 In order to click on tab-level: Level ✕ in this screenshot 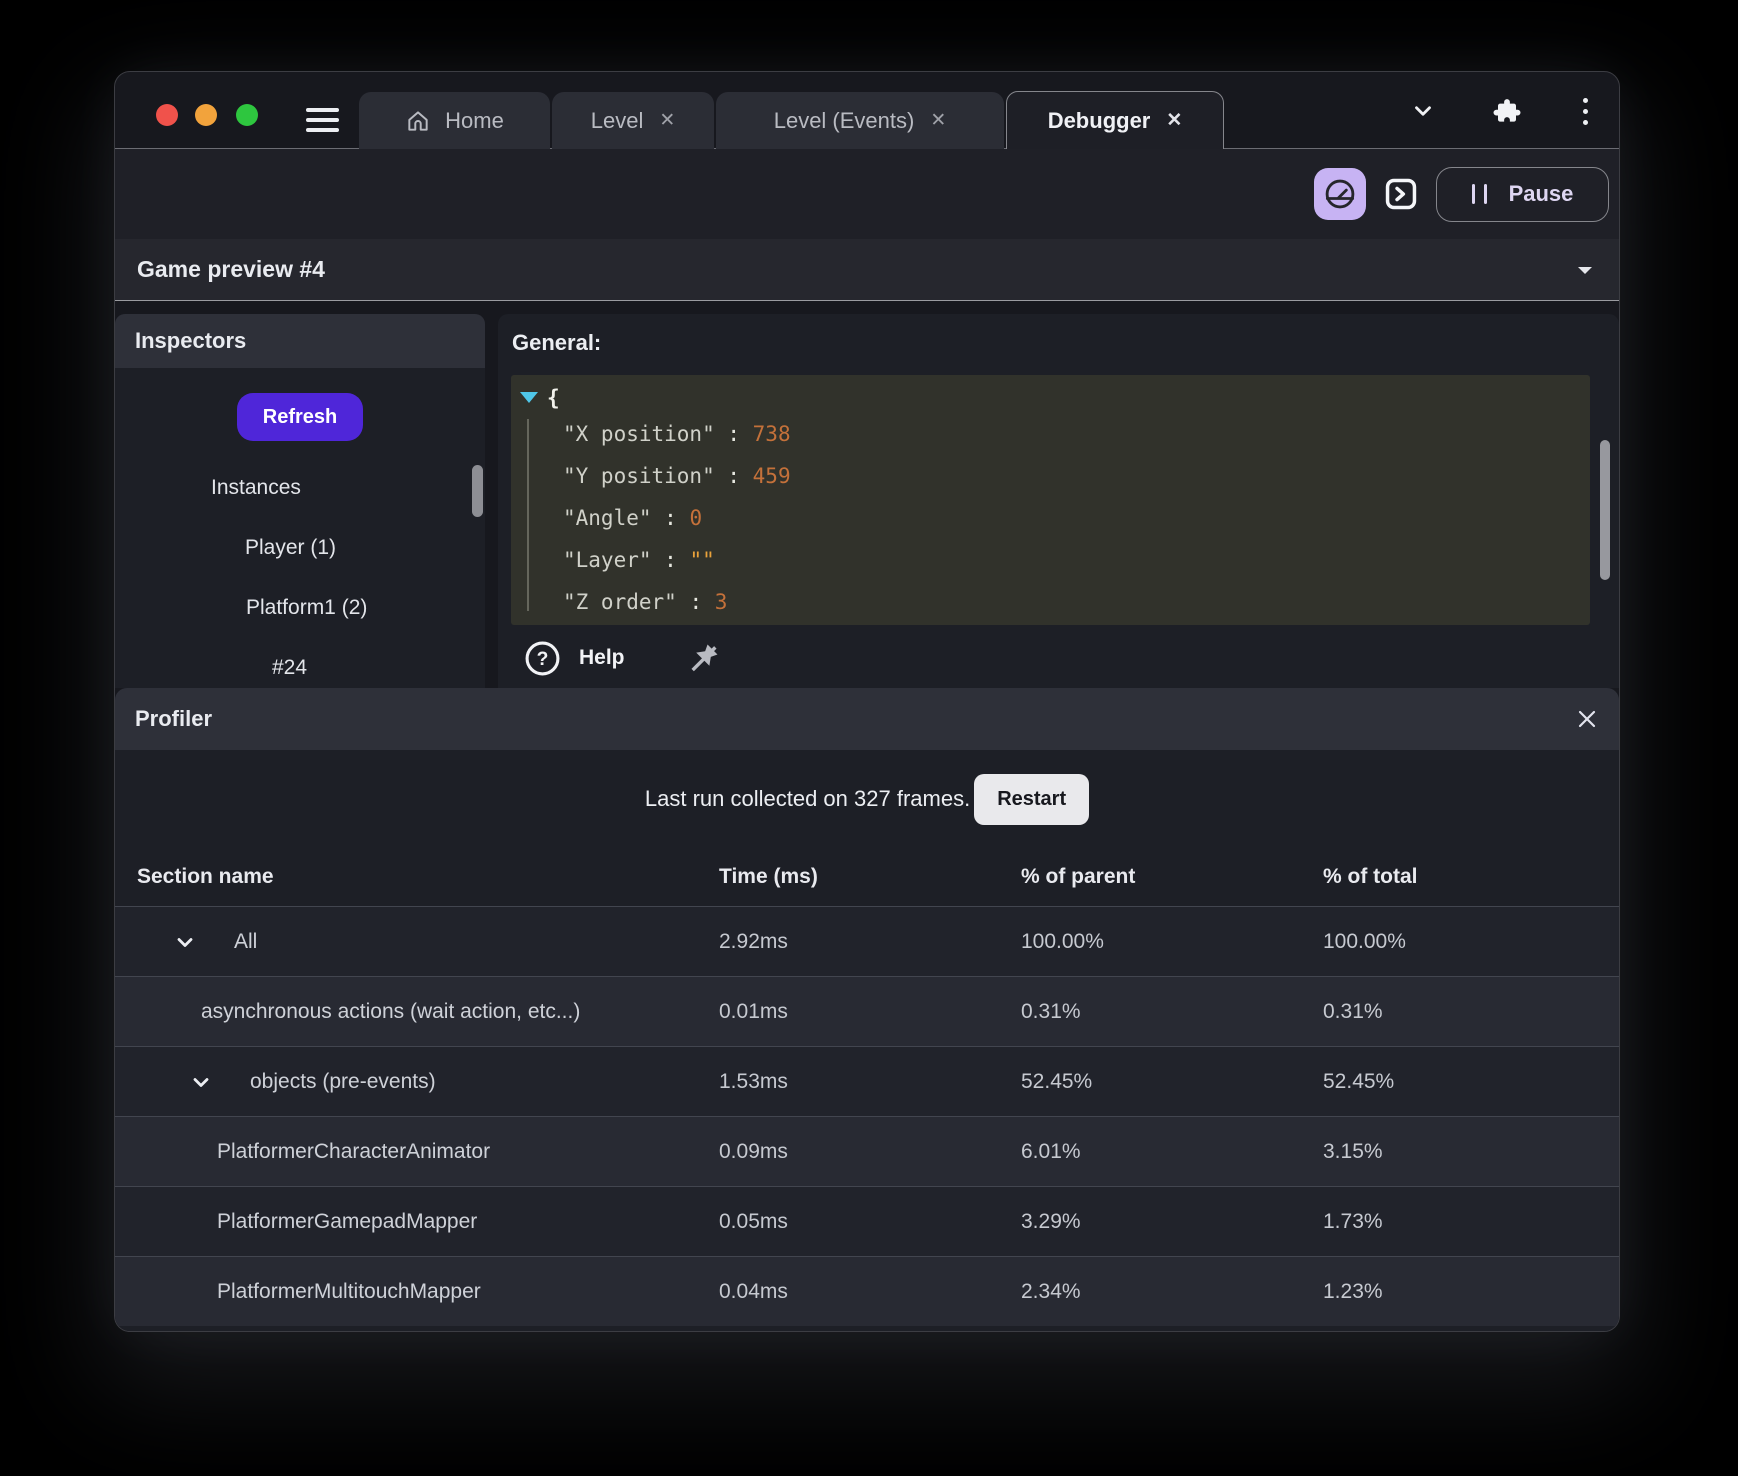, I will do `click(633, 120)`.